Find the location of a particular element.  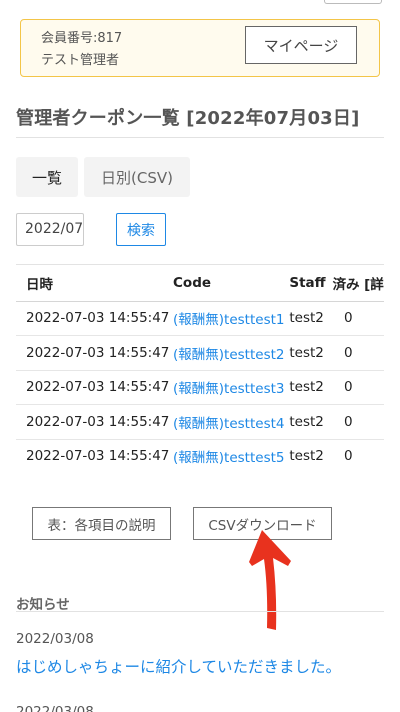

coupon-code-link: (報酬無)testtest1 is located at coordinates (228, 320).